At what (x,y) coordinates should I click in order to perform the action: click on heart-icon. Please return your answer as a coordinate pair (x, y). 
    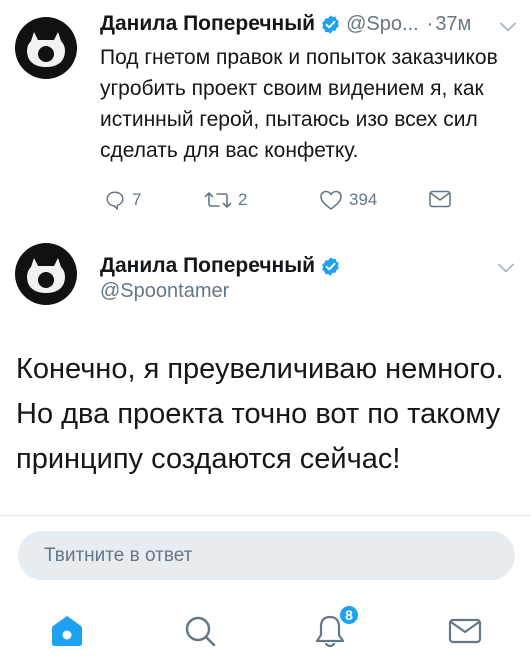
    Looking at the image, I should click on (331, 200).